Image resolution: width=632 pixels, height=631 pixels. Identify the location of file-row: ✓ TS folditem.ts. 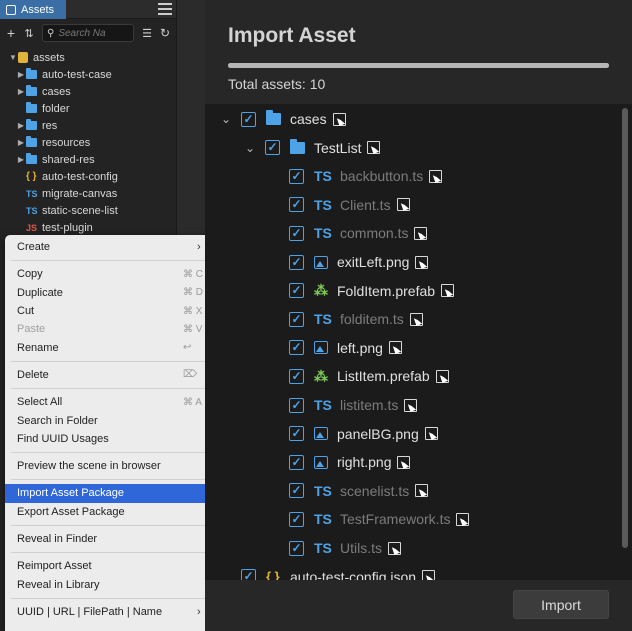
(356, 319).